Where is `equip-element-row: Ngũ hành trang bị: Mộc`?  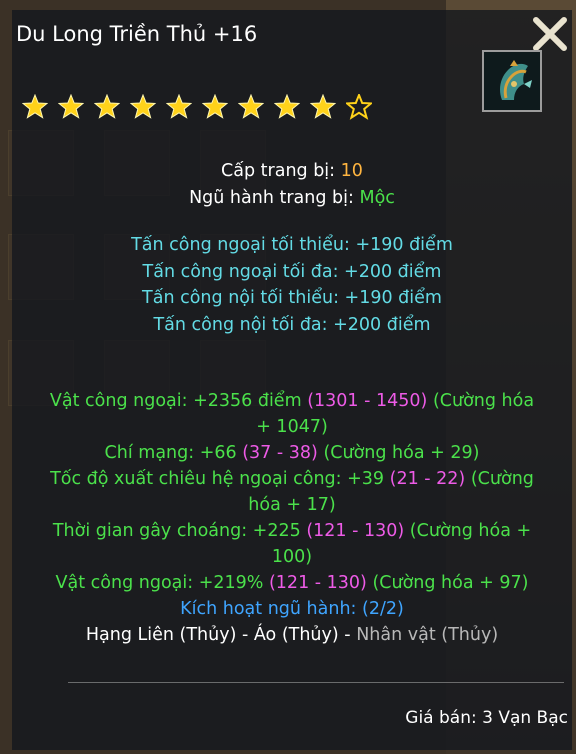 equip-element-row: Ngũ hành trang bị: Mộc is located at coordinates (292, 198).